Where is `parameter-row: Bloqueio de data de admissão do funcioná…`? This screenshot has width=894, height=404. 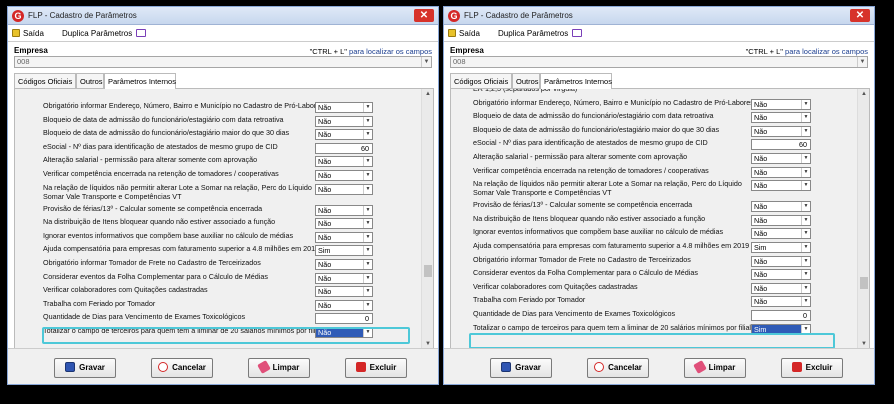
parameter-row: Bloqueio de data de admissão do funcioná… is located at coordinates (654, 131).